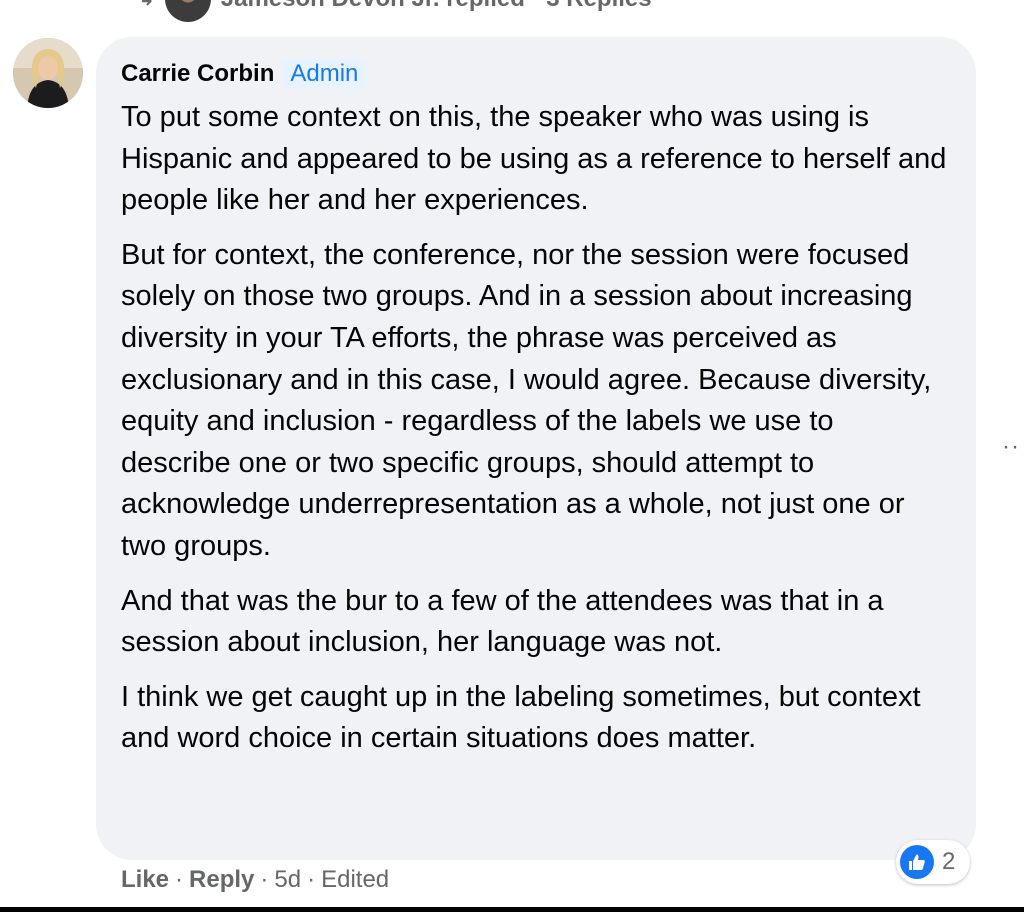 The image size is (1024, 912). Describe the element at coordinates (1011, 447) in the screenshot. I see `more-options-icon: ··` at that location.